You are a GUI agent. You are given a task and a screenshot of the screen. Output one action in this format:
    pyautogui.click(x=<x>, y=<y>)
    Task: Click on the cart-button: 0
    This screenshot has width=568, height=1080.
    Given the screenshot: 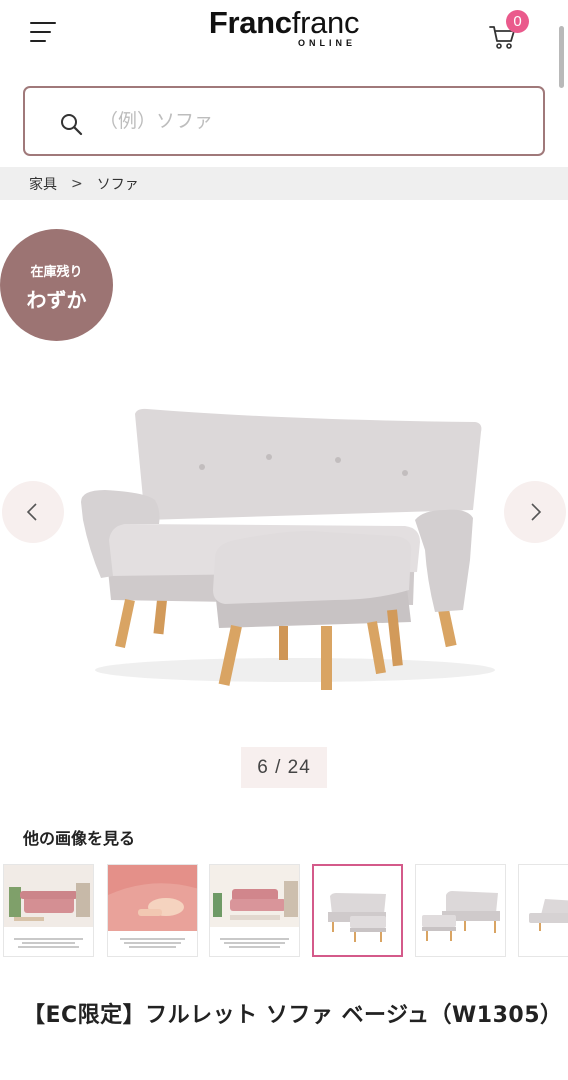 What is the action you would take?
    pyautogui.click(x=510, y=31)
    